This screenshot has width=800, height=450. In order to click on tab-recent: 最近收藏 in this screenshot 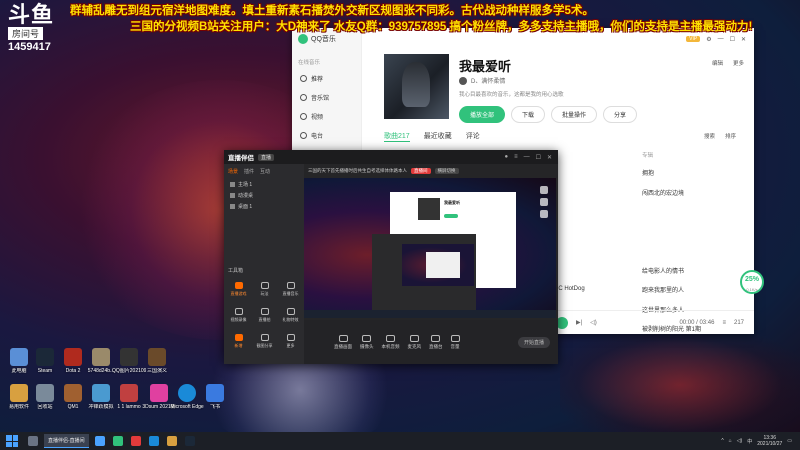, I will do `click(438, 136)`.